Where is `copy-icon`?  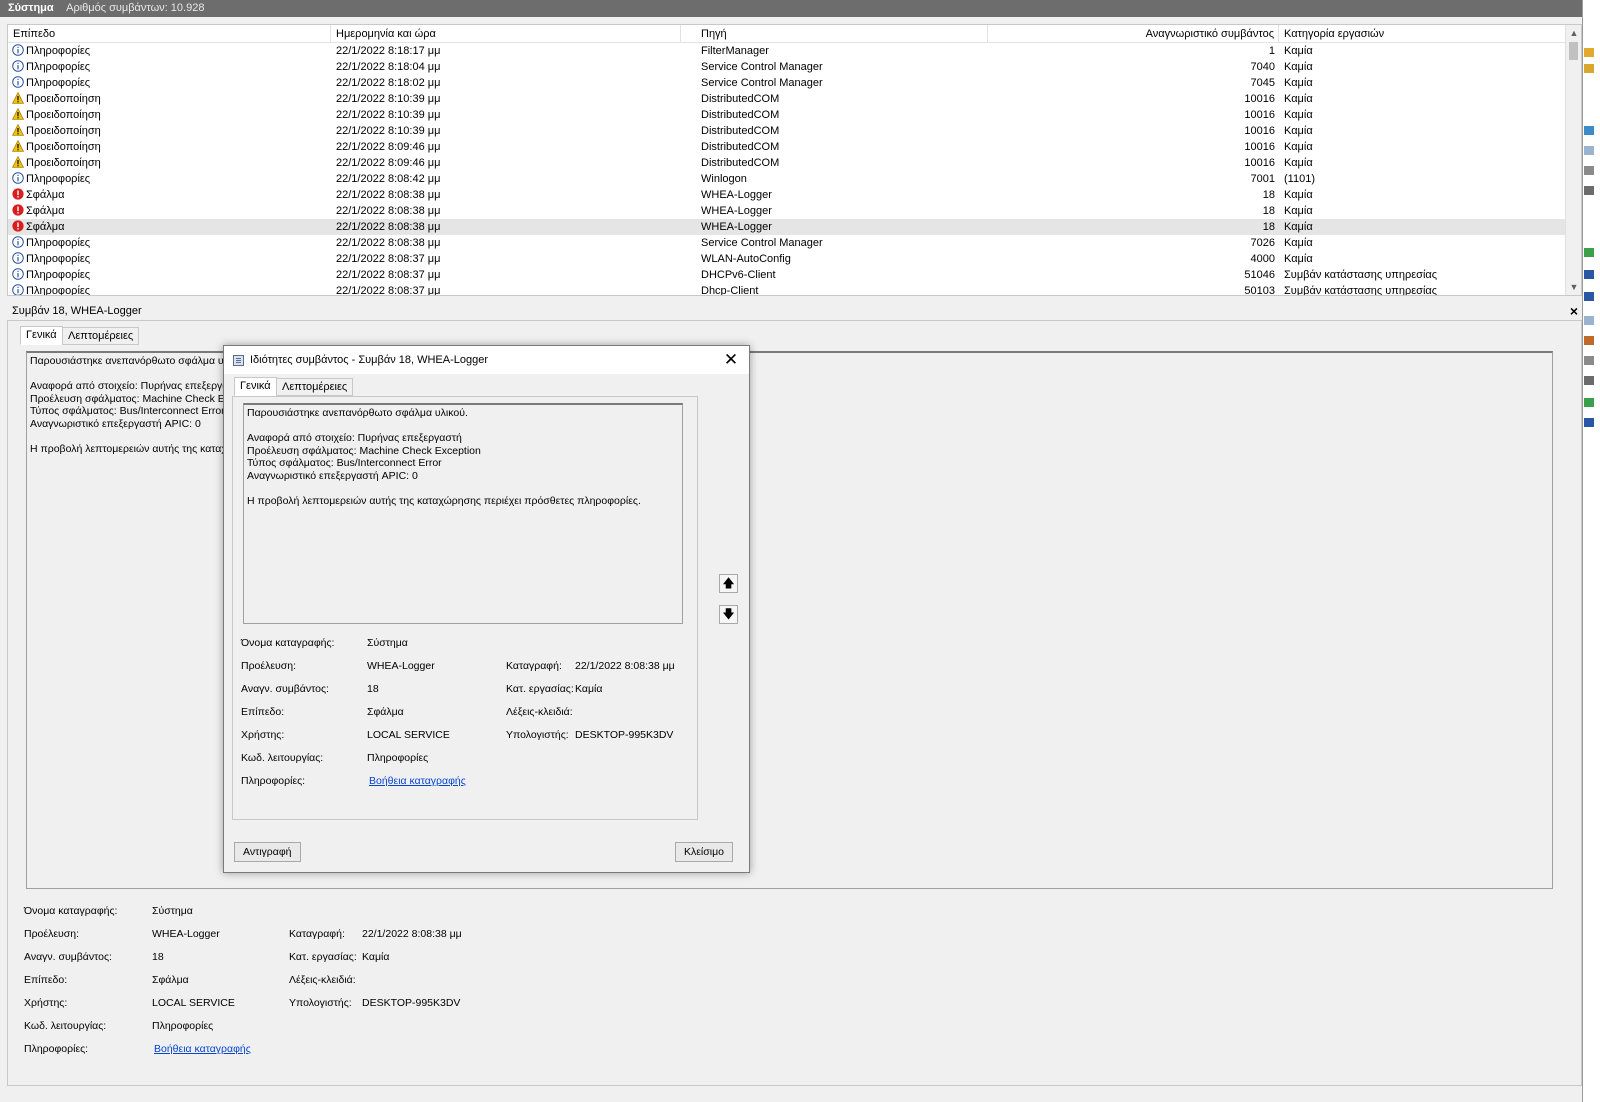 copy-icon is located at coordinates (1589, 360).